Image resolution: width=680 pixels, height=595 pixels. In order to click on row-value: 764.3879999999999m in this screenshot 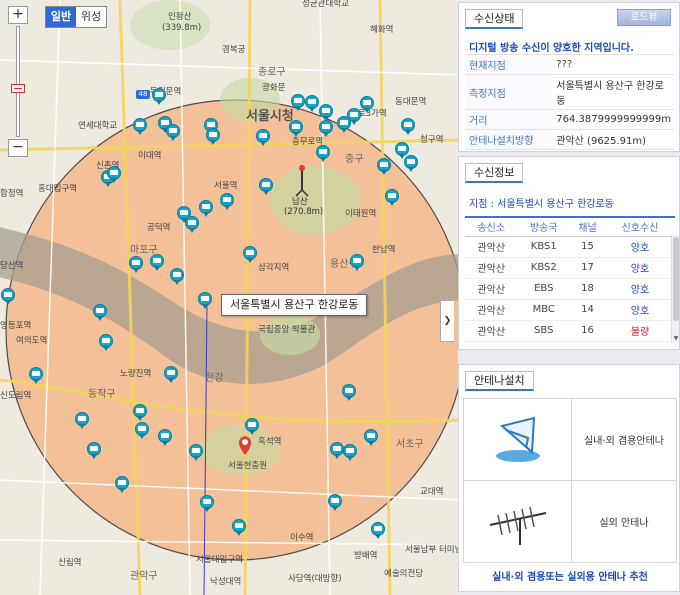, I will do `click(613, 119)`.